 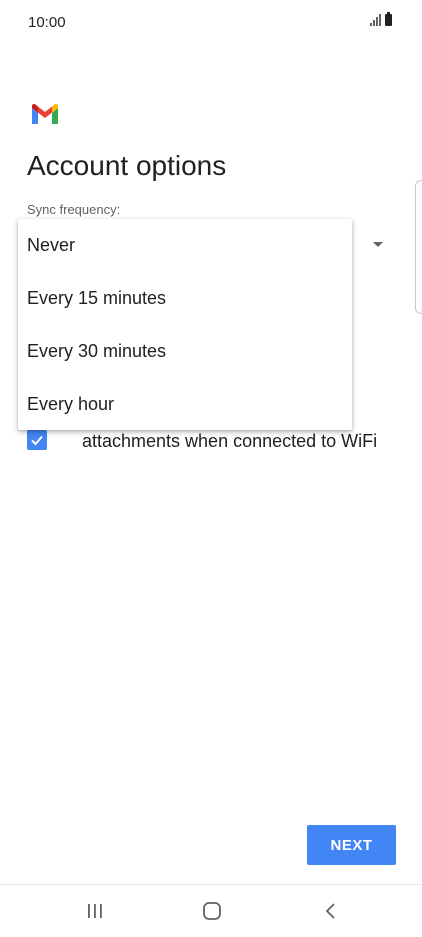 What do you see at coordinates (74, 209) in the screenshot?
I see `sync-frequency-label: Sync frequency:` at bounding box center [74, 209].